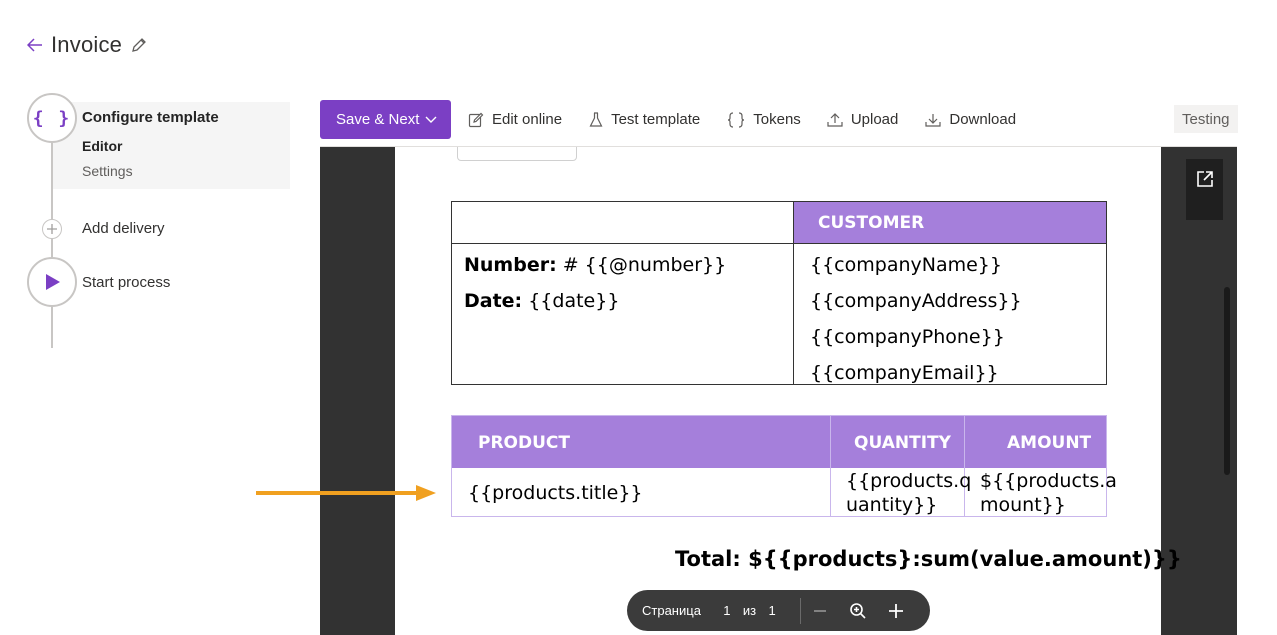  Describe the element at coordinates (892, 505) in the screenshot. I see `quantity-line-2: uantity}}` at that location.